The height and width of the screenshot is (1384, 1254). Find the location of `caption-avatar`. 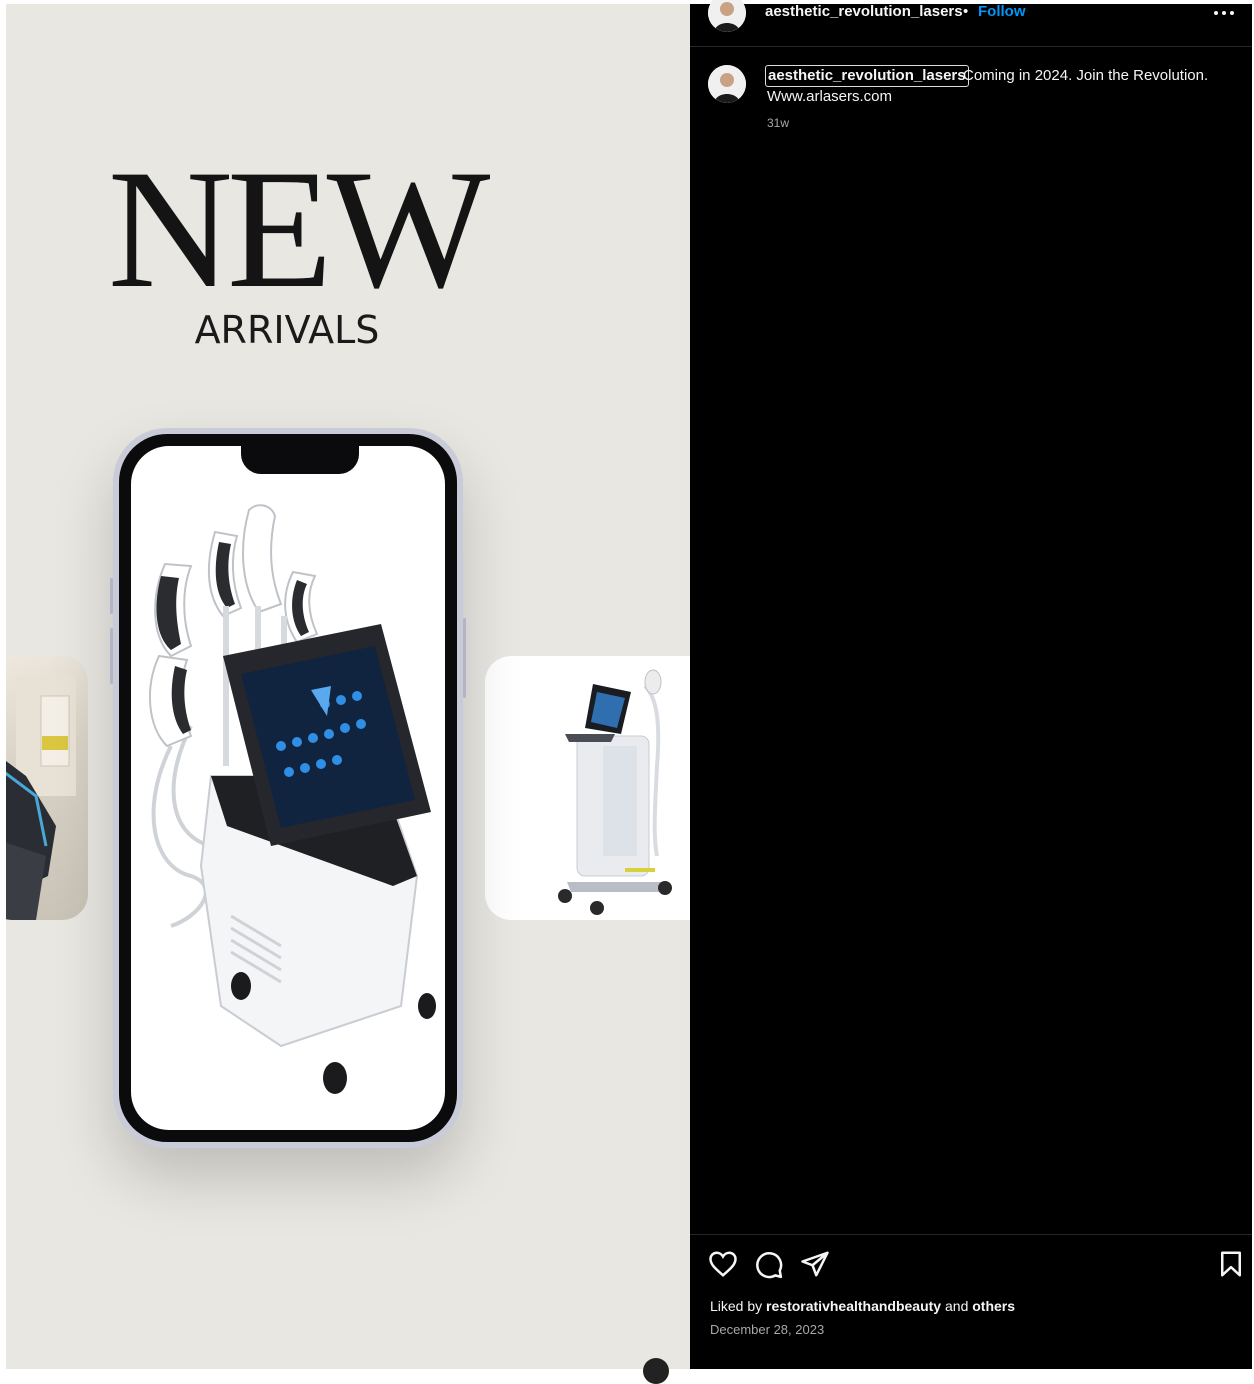

caption-avatar is located at coordinates (727, 84).